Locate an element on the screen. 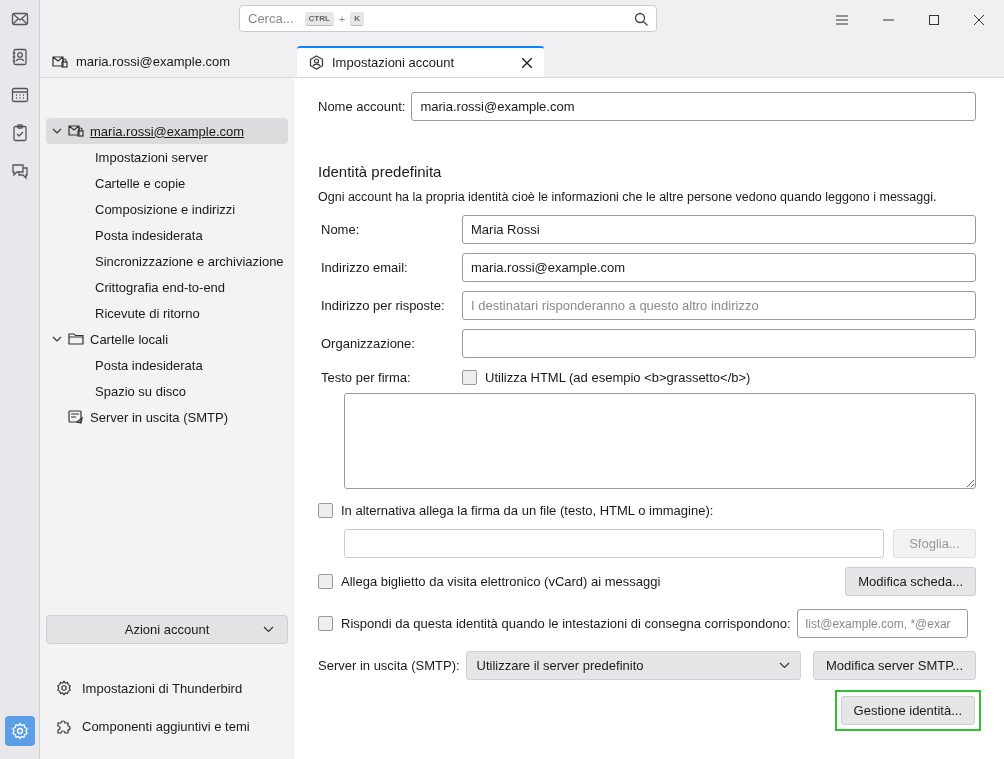  footer-link: Impostazioni di Thunderbird is located at coordinates (172, 688).